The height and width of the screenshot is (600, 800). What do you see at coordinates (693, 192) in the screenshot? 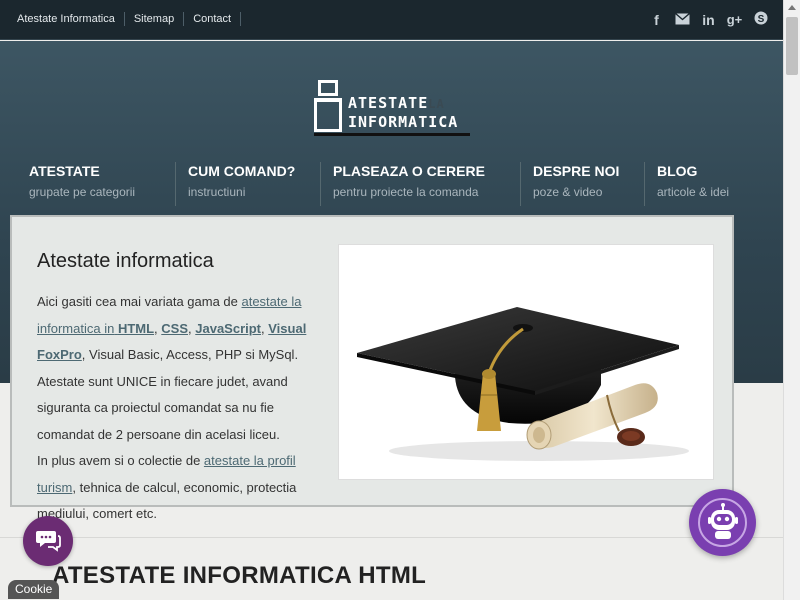
I see `nav-subtitle: articole & idei` at bounding box center [693, 192].